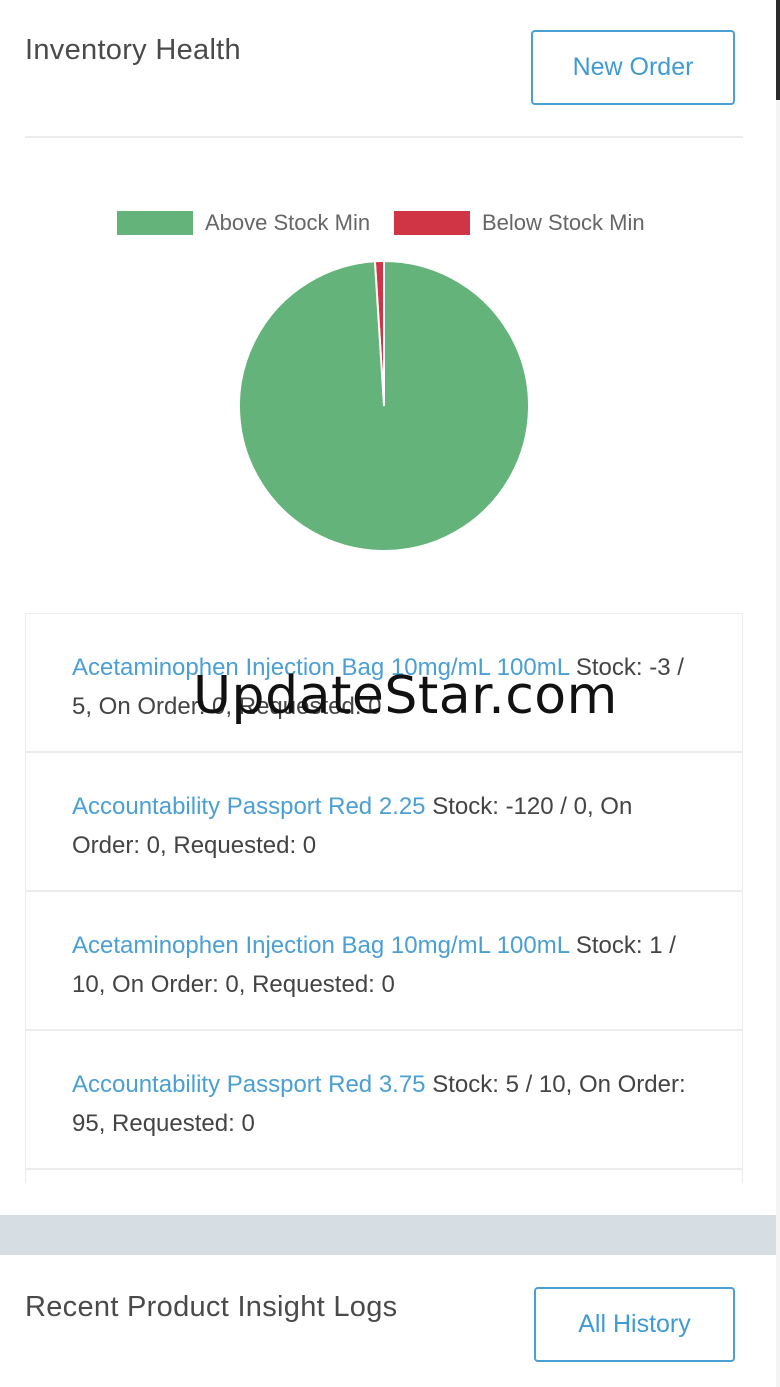  Describe the element at coordinates (249, 1084) in the screenshot. I see `item-name-link: Accountability Passport Red 3.75` at that location.